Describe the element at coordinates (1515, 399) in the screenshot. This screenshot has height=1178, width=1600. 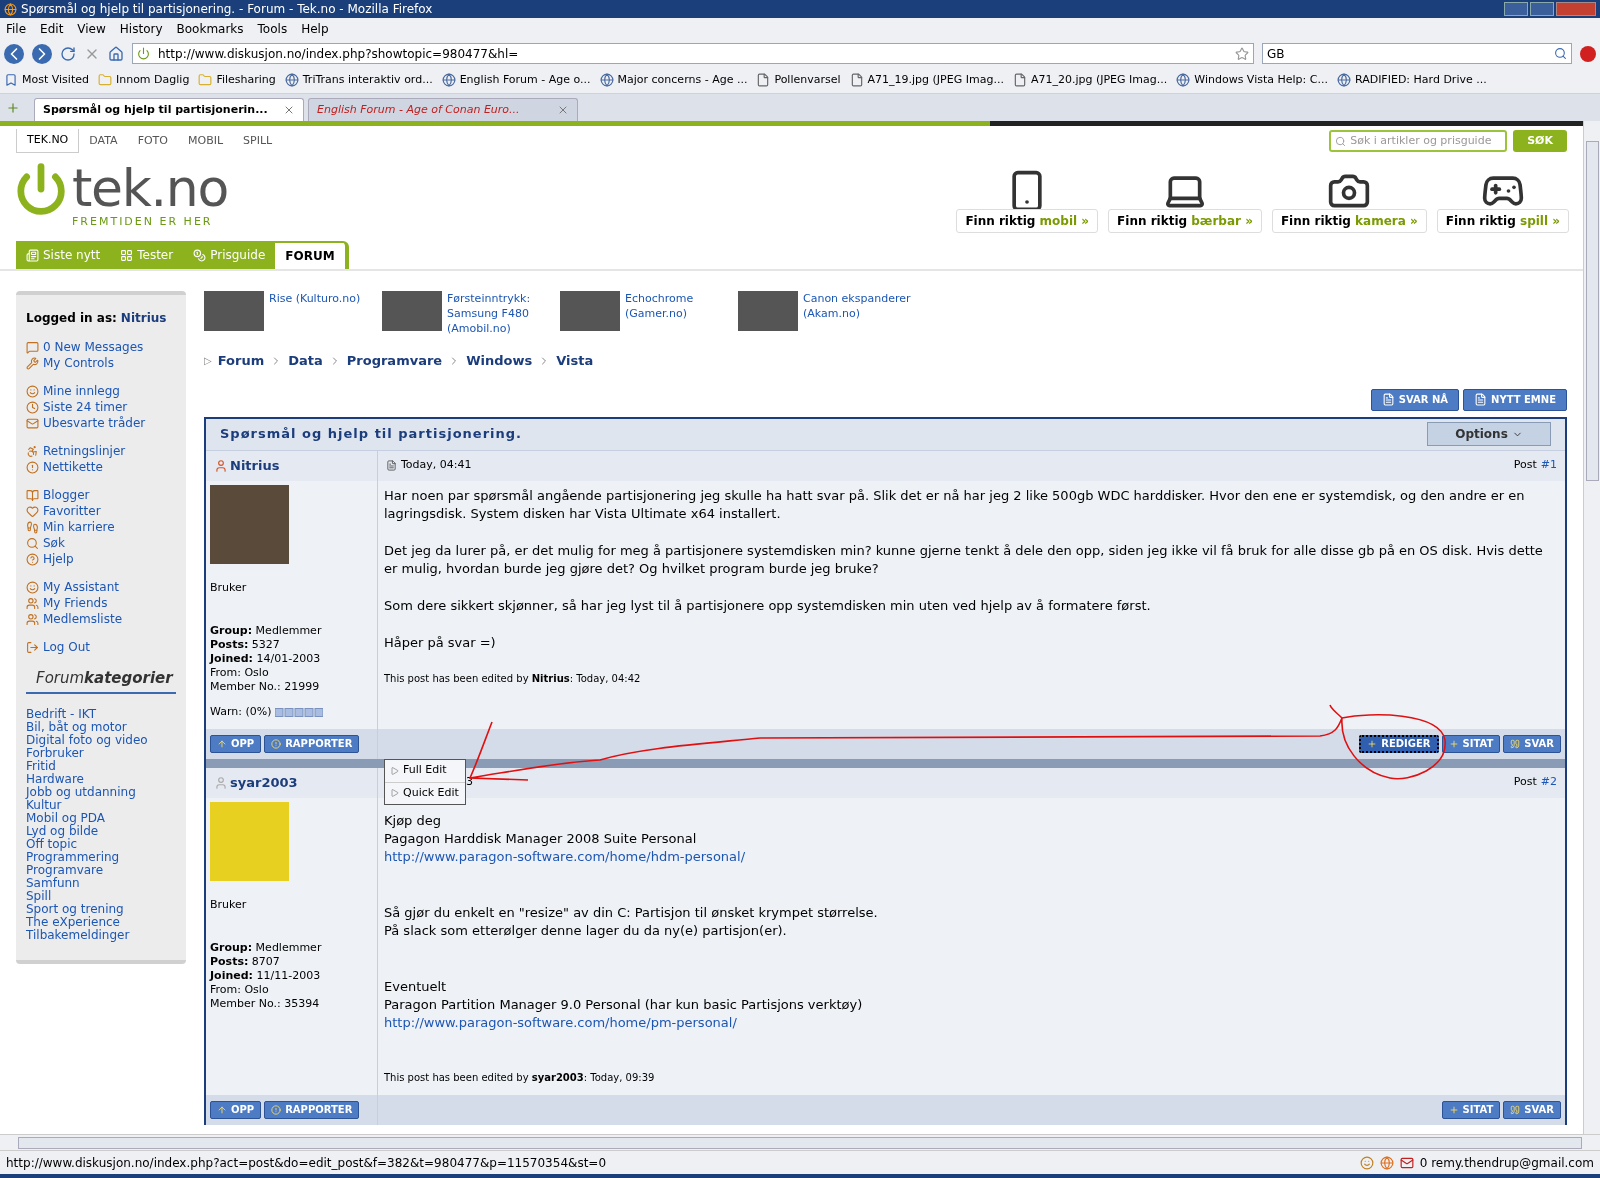
I see `topic-action-button: NYTT EMNE` at that location.